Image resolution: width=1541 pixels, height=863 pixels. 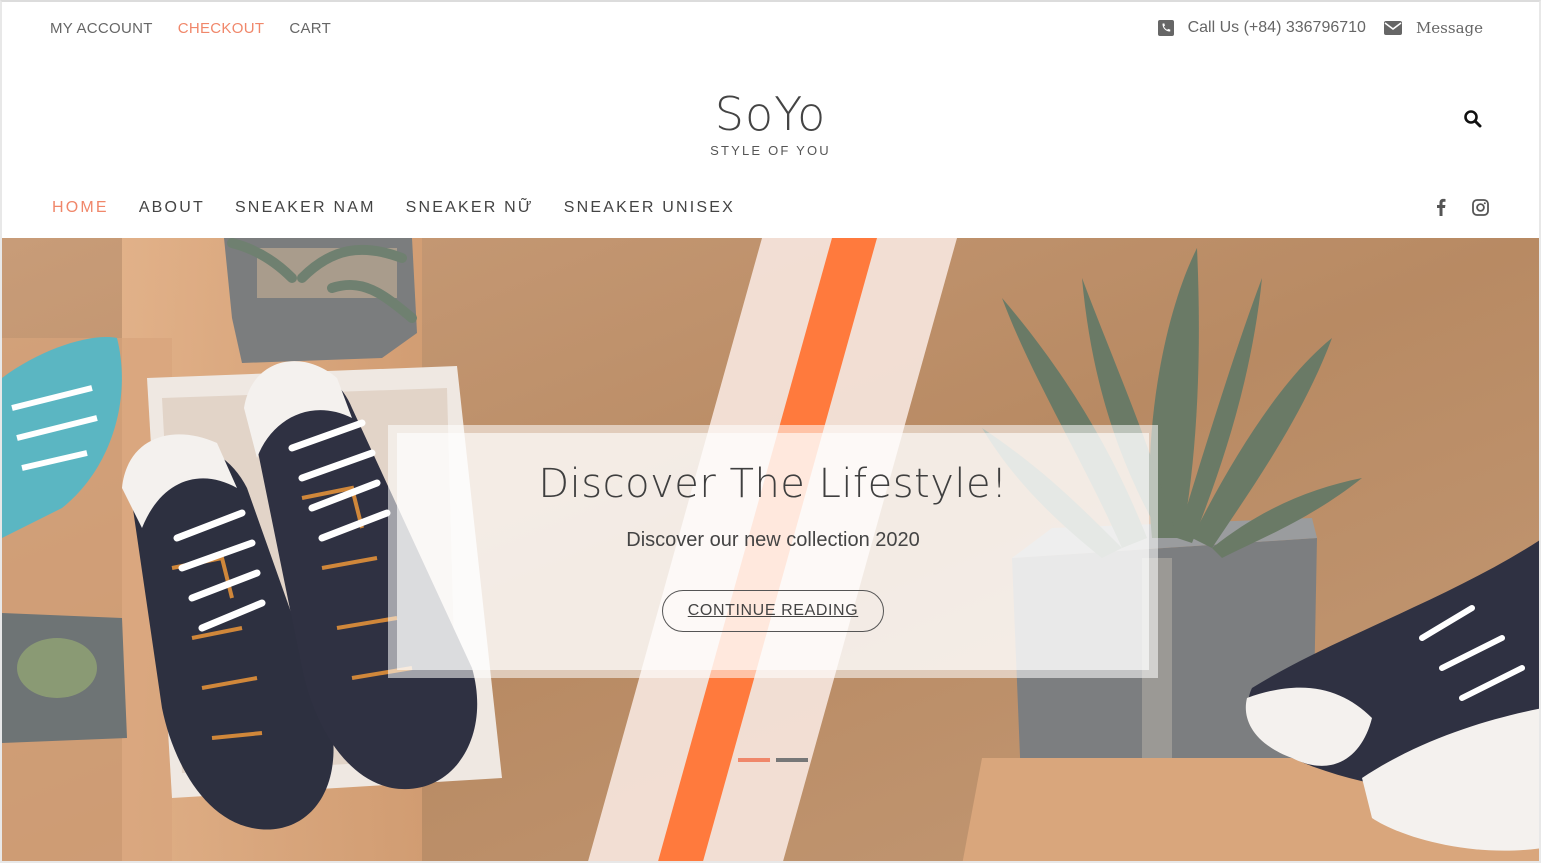 What do you see at coordinates (305, 208) in the screenshot?
I see `nav-sneaker-nam: SNEAKER NAM` at bounding box center [305, 208].